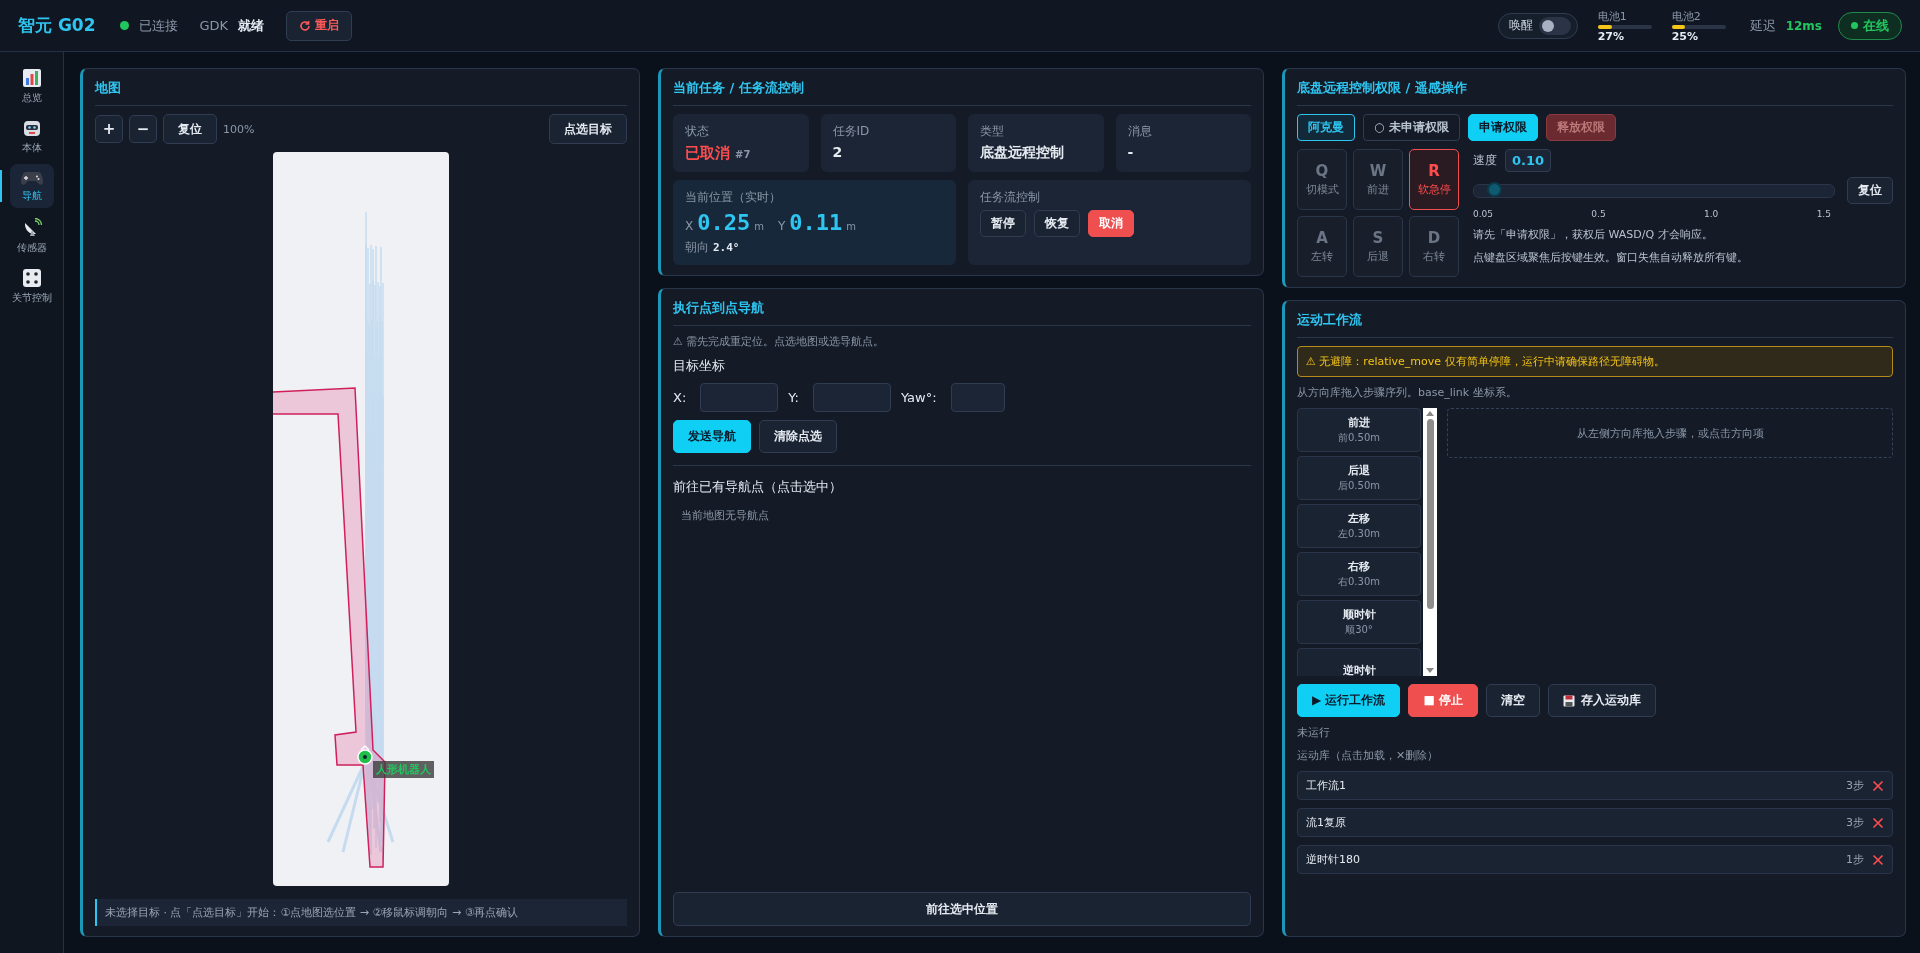 The width and height of the screenshot is (1920, 953). Describe the element at coordinates (1326, 822) in the screenshot. I see `workflow-name: 流1复原` at that location.